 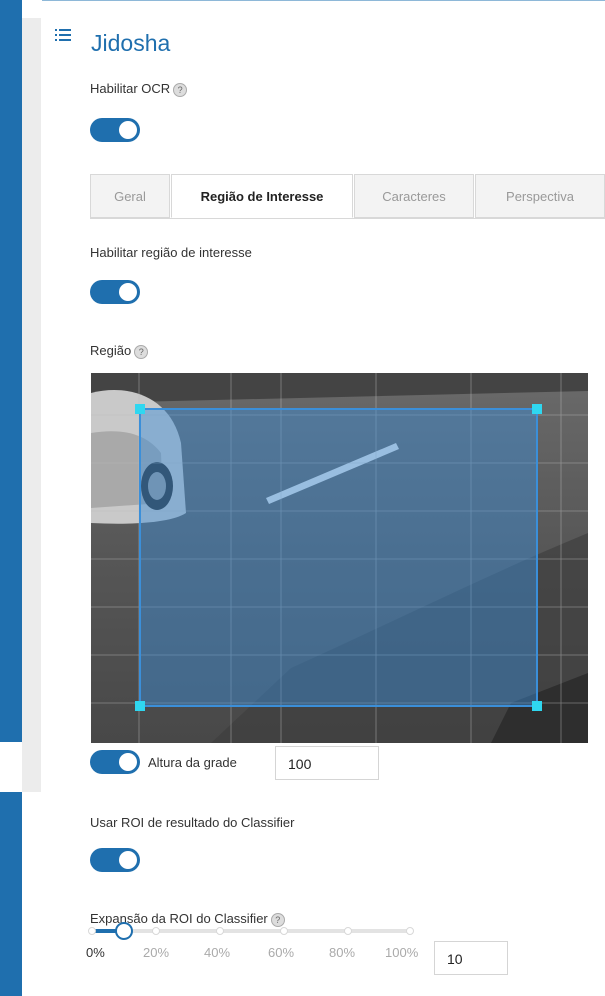 What do you see at coordinates (262, 196) in the screenshot?
I see `tab-regiao-de-interesse: Região de Interesse` at bounding box center [262, 196].